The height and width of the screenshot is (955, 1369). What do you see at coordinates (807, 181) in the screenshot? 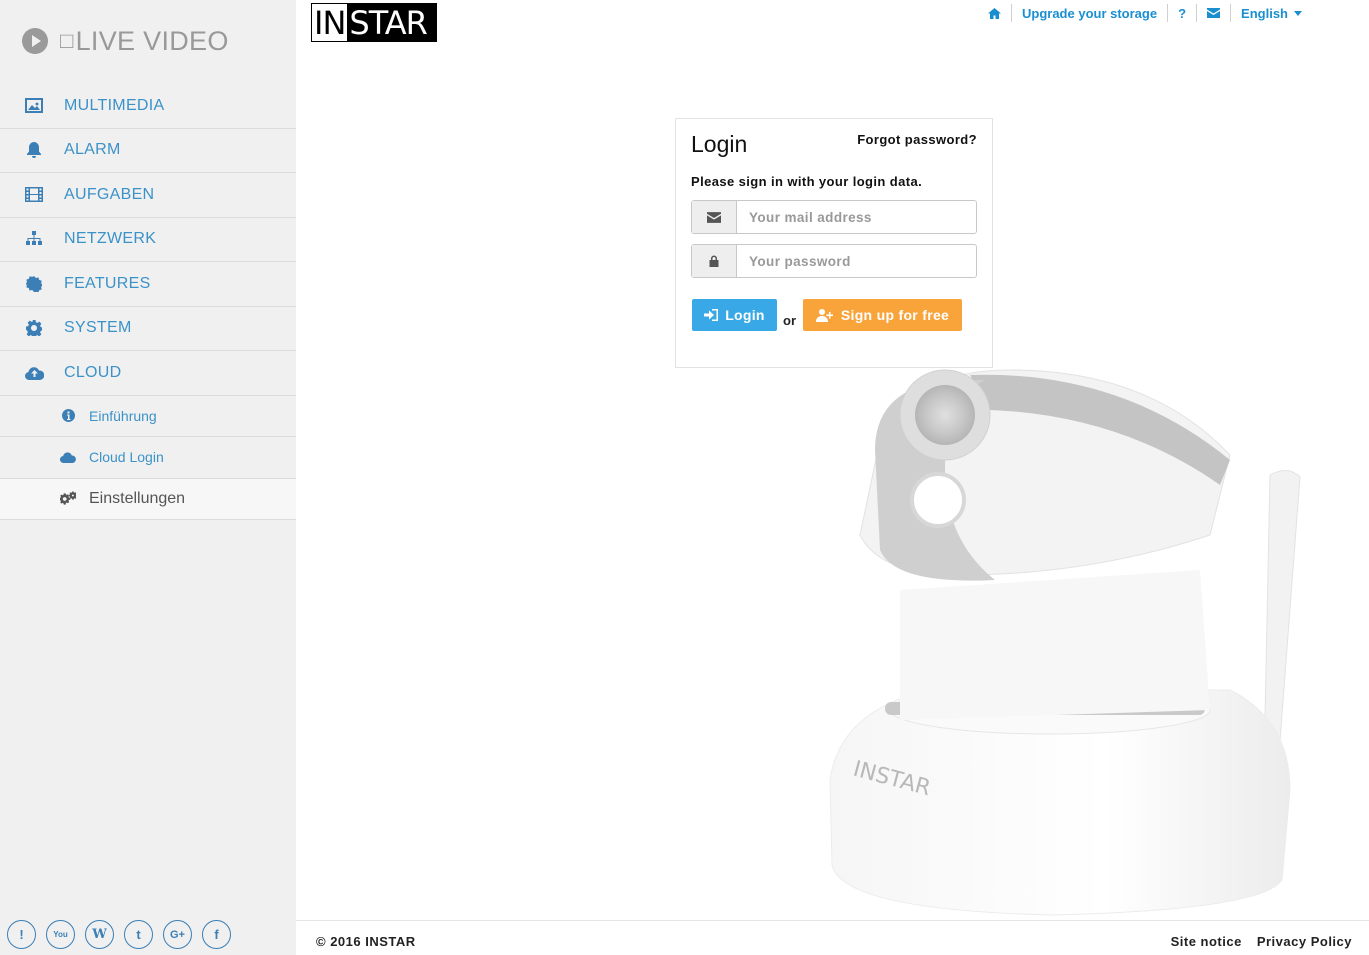
I see `login-hint: Please sign in with your login data.` at bounding box center [807, 181].